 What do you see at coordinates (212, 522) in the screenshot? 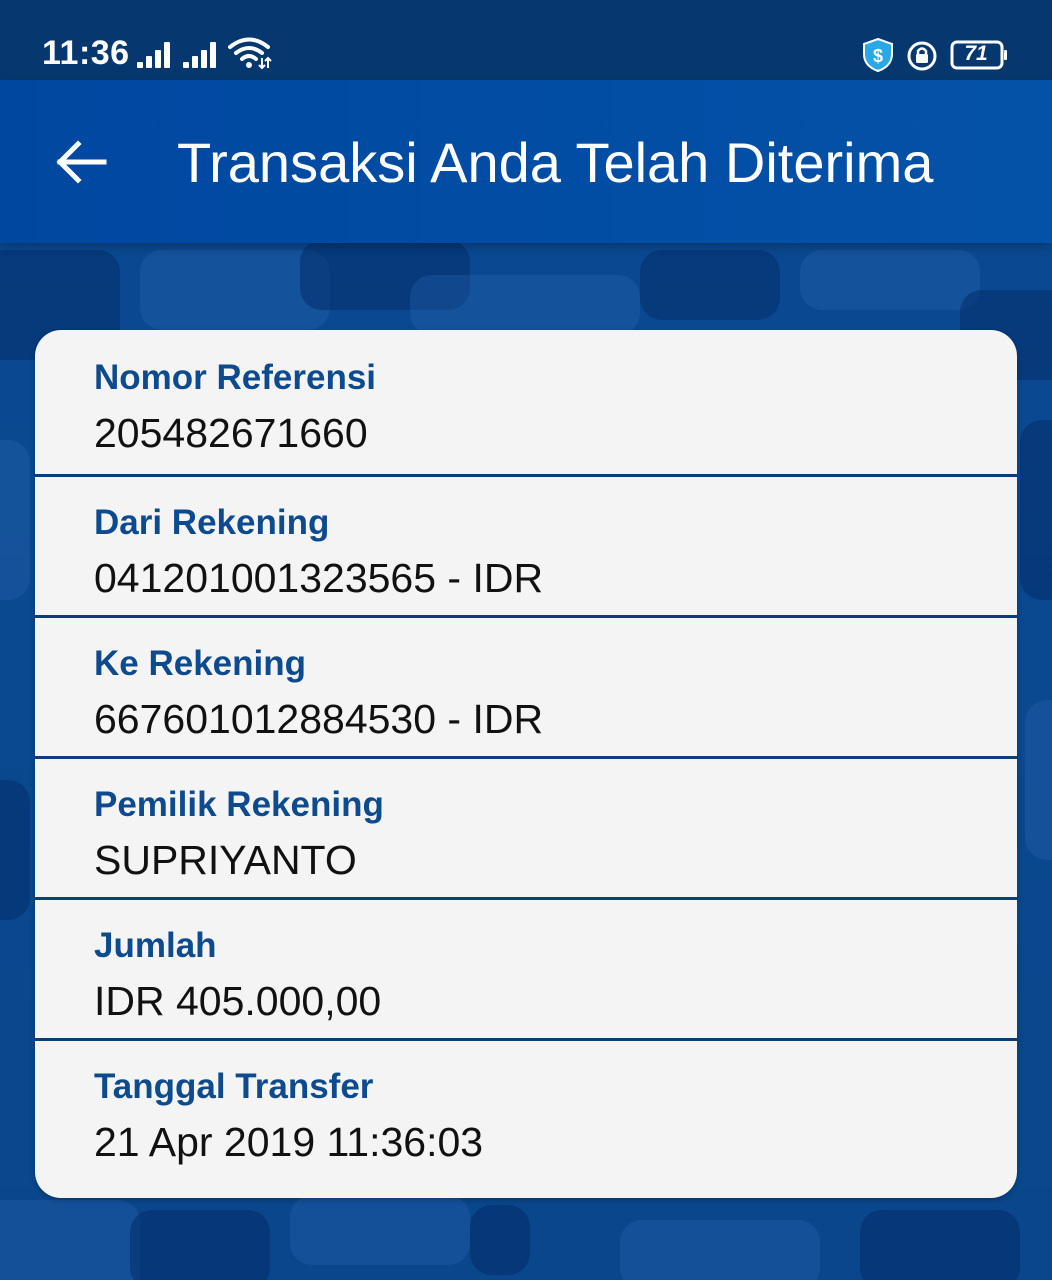
I see `detail-label: Dari Rekening` at bounding box center [212, 522].